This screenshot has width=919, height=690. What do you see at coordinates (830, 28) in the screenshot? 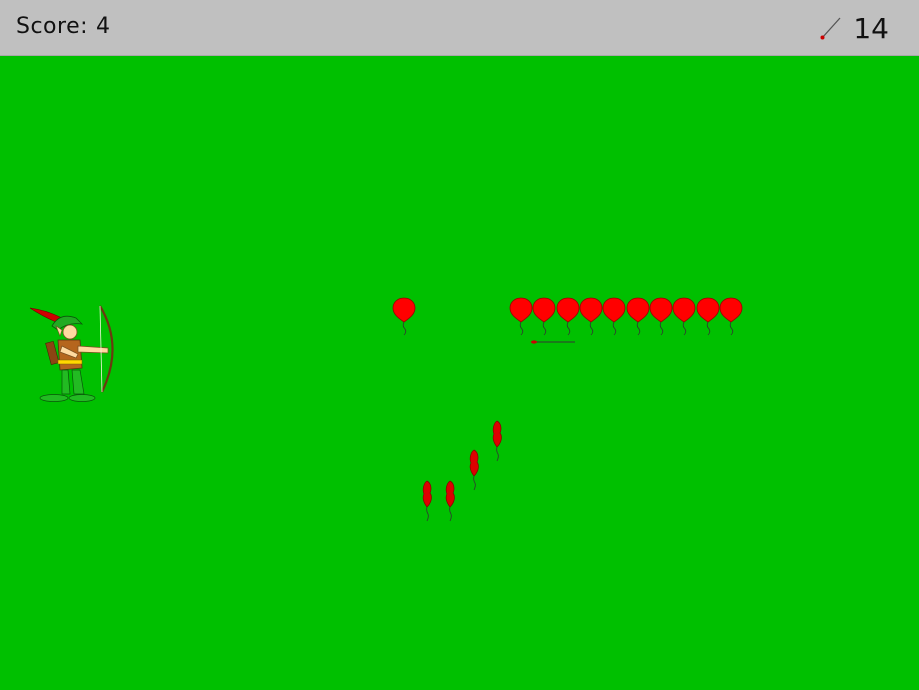
I see `arrow-icon` at bounding box center [830, 28].